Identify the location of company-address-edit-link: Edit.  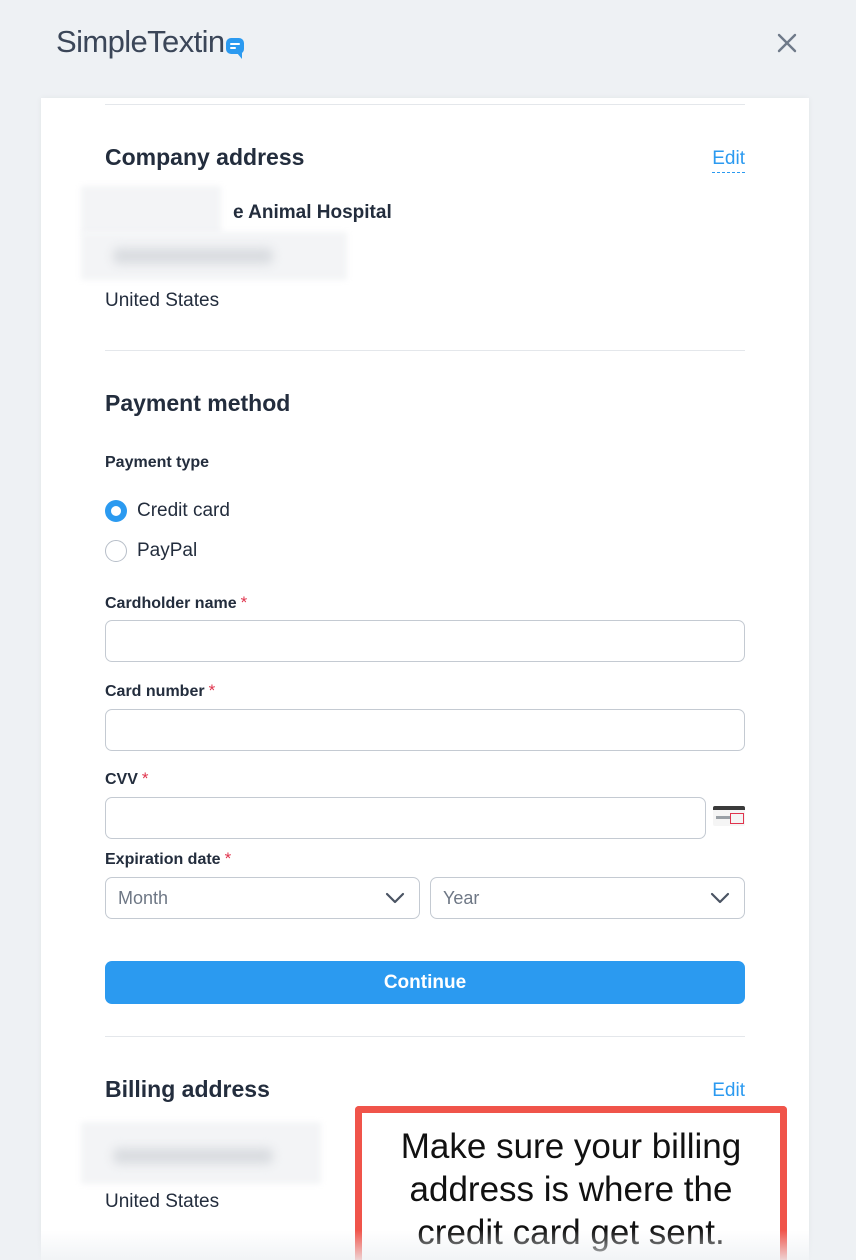
(728, 160).